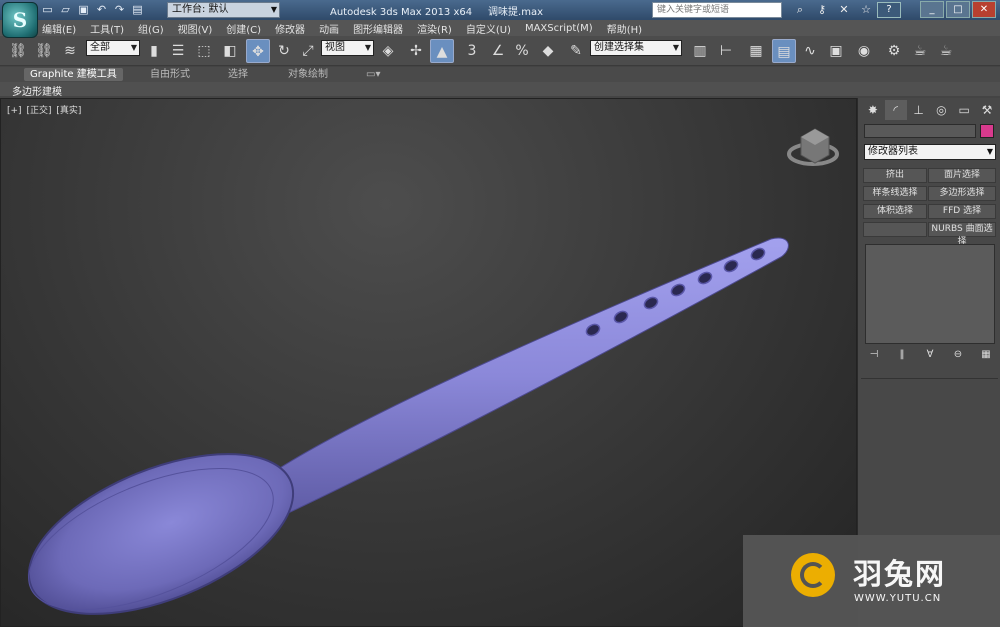 This screenshot has height=627, width=1000. Describe the element at coordinates (442, 51) in the screenshot. I see `keyboard-shortcut-override-icon: ▲` at that location.